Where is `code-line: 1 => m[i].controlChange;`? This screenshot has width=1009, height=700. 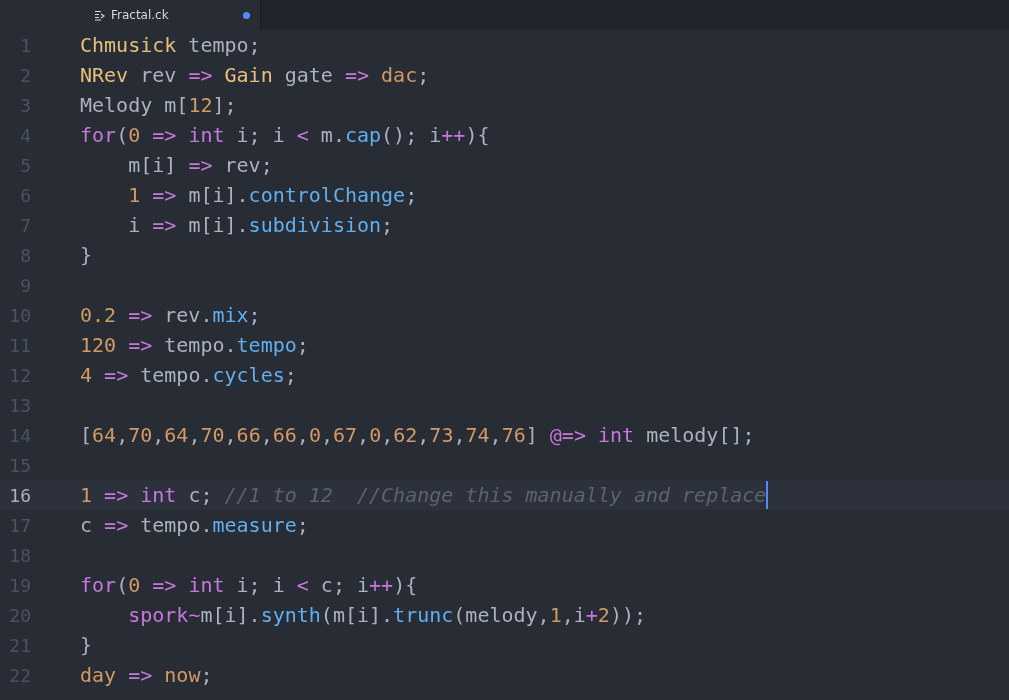
code-line: 1 => m[i].controlChange; is located at coordinates (272, 195).